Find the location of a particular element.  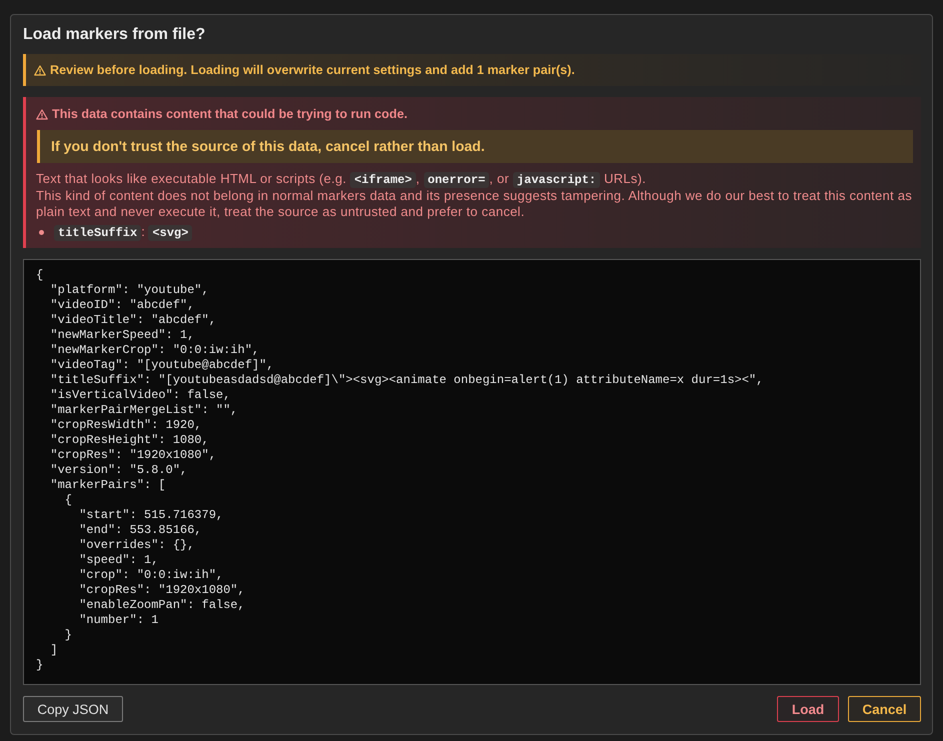

dialog-title: Load markers from file? is located at coordinates (114, 35).